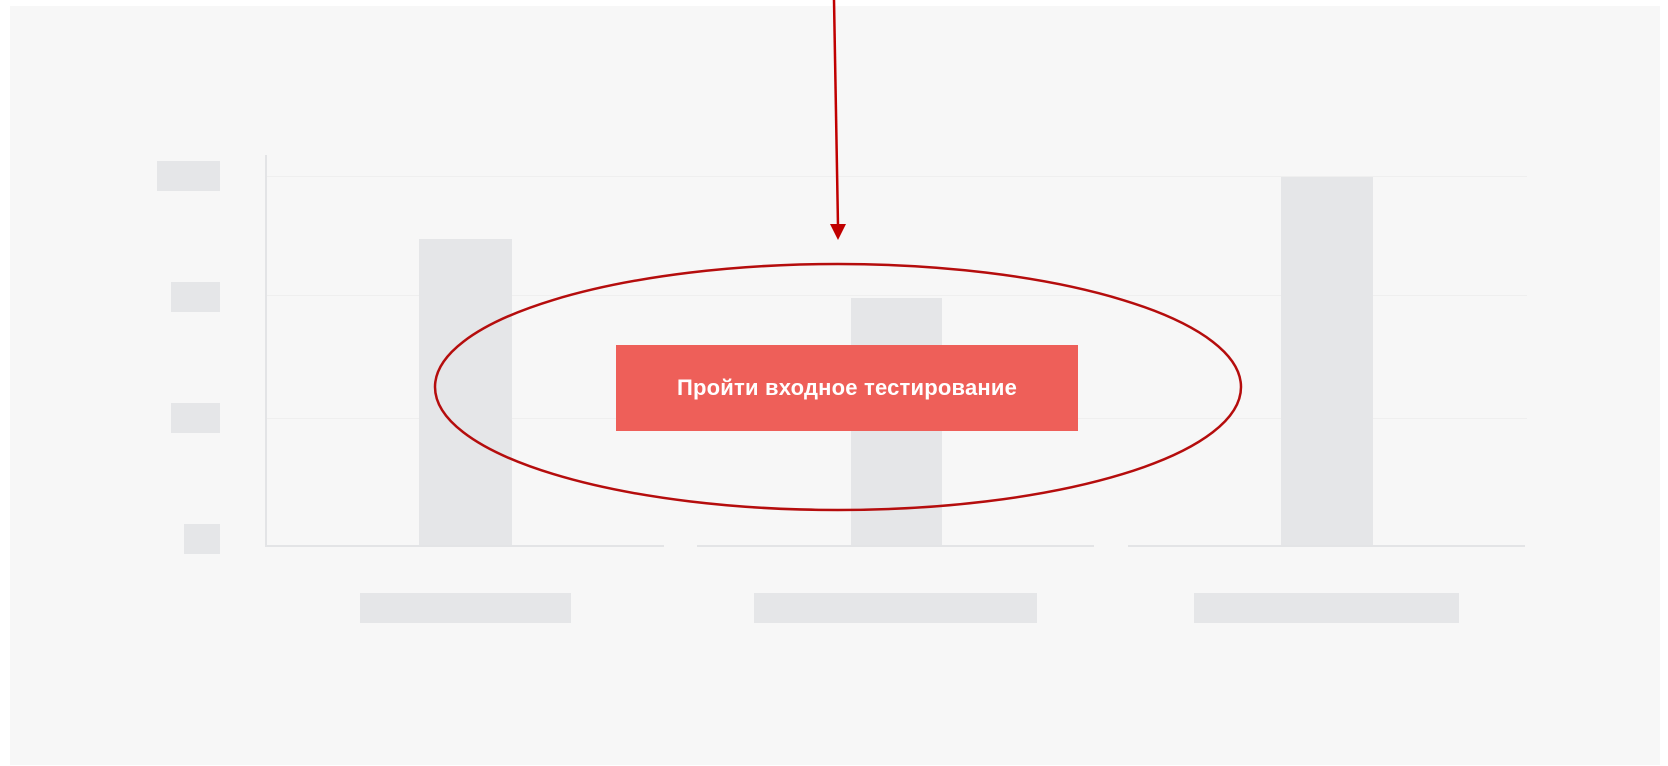 Image resolution: width=1668 pixels, height=766 pixels. Describe the element at coordinates (847, 388) in the screenshot. I see `start-entrance-test-button: Пройти входное тестирование` at that location.